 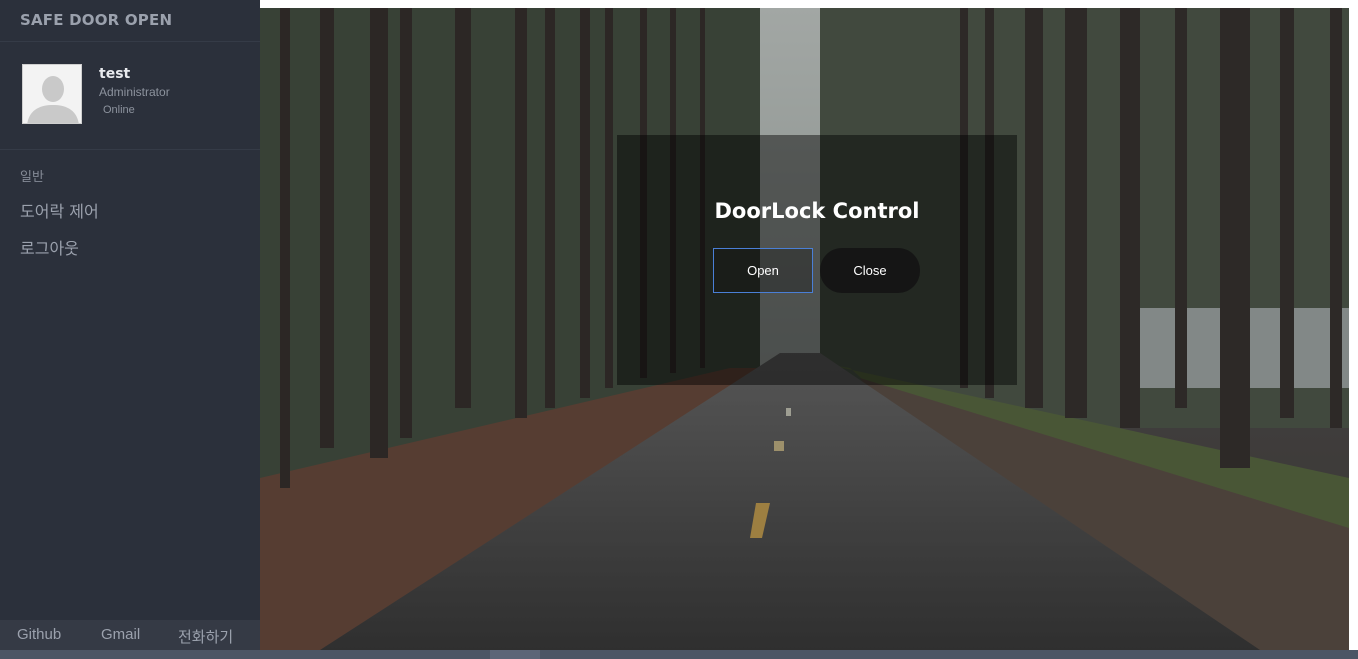 What do you see at coordinates (817, 260) in the screenshot?
I see `doorlock-control-panel: DoorLock Control Open Close` at bounding box center [817, 260].